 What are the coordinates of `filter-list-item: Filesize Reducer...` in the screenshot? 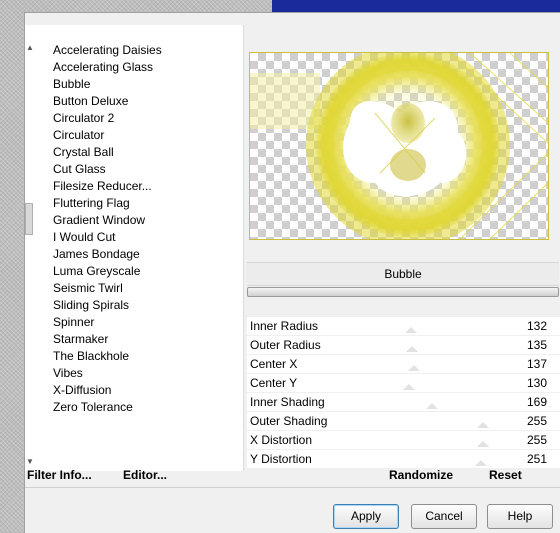 It's located at (107, 186).